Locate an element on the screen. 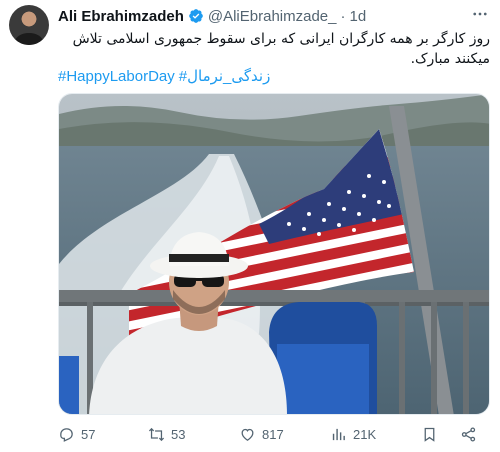 This screenshot has height=452, width=500. view-count: 21K is located at coordinates (365, 434).